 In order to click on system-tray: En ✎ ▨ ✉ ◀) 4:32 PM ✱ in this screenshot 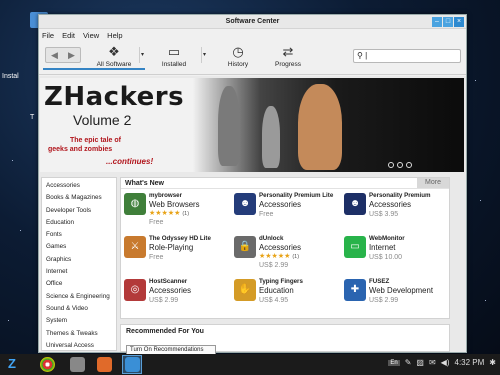, I will do `click(442, 362)`.